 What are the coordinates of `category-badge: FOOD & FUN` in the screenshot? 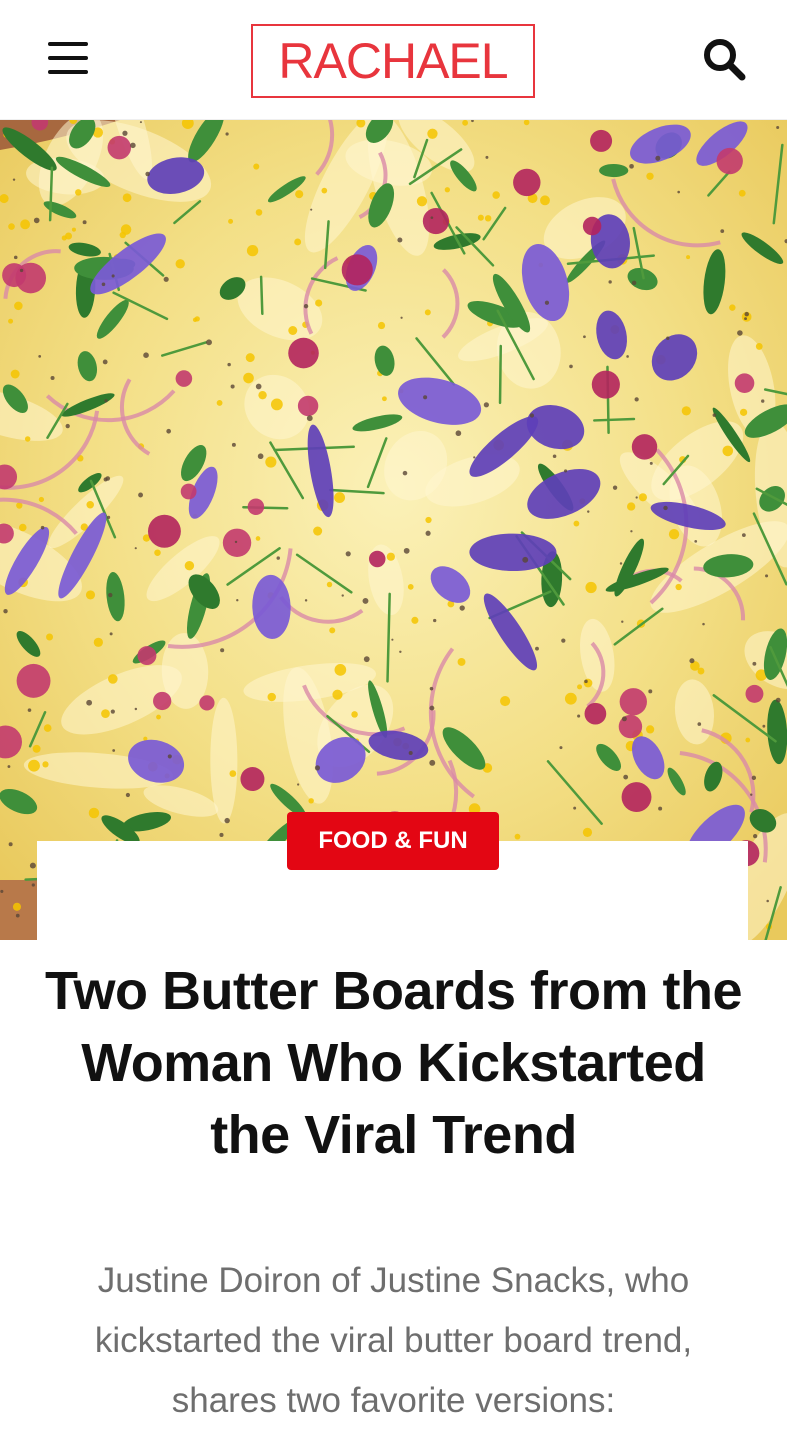 It's located at (393, 841).